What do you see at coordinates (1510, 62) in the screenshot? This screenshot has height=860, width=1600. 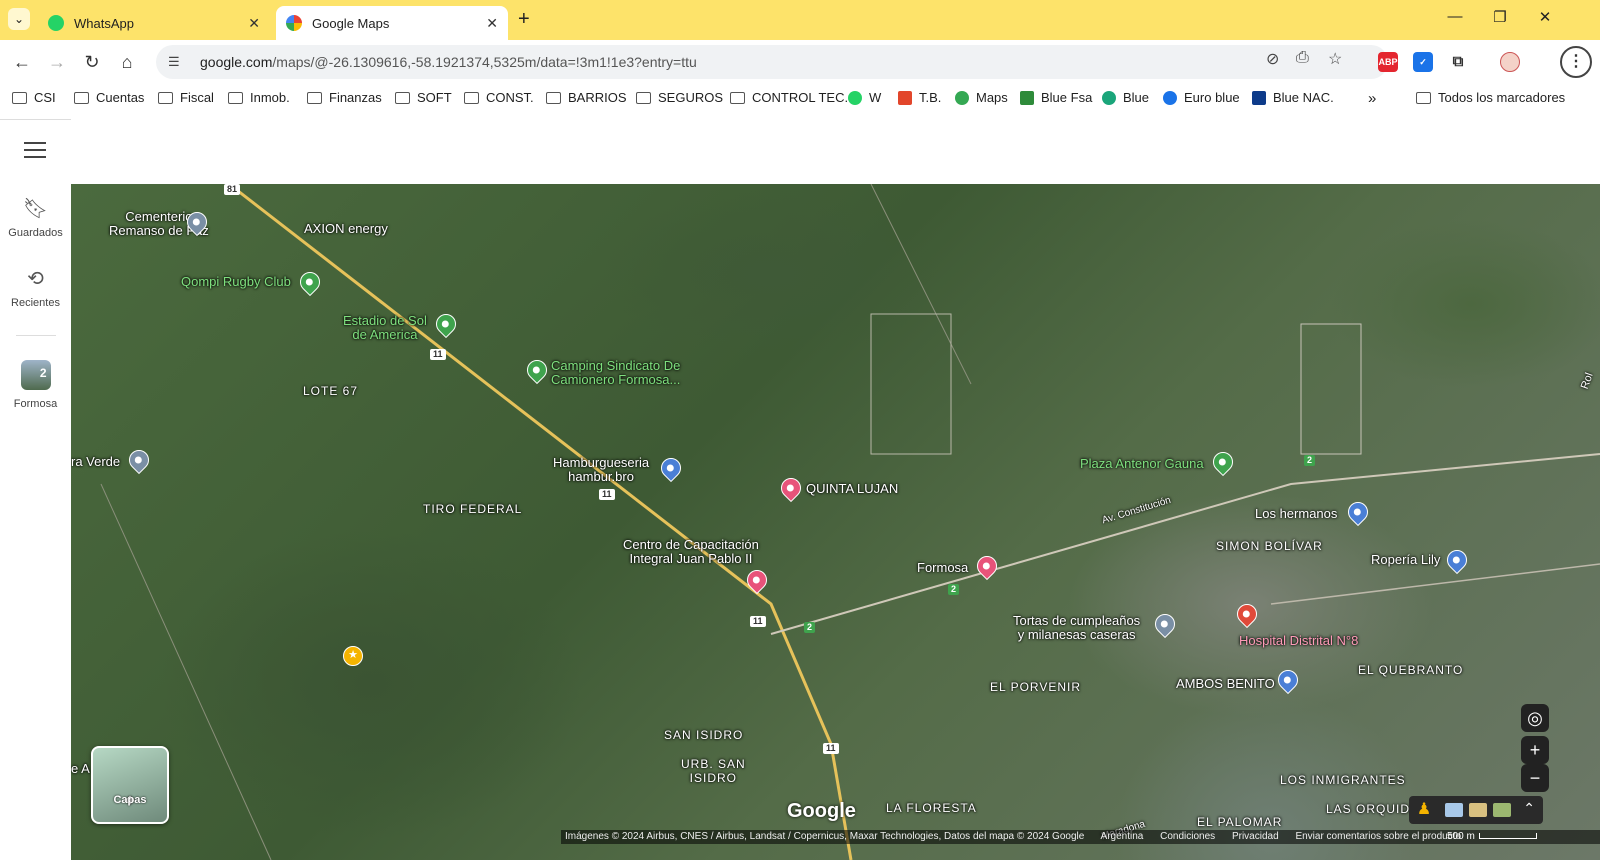 I see `profile-avatar` at bounding box center [1510, 62].